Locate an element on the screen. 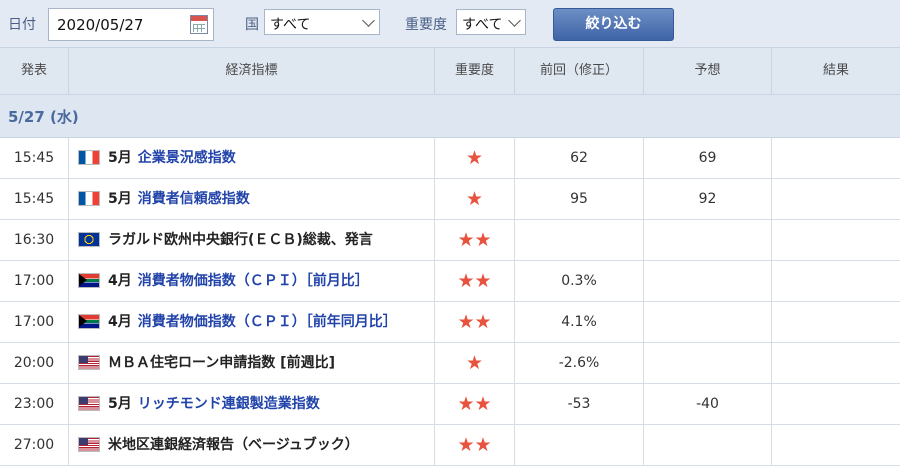 This screenshot has width=900, height=468. row-previous: -53 is located at coordinates (578, 404).